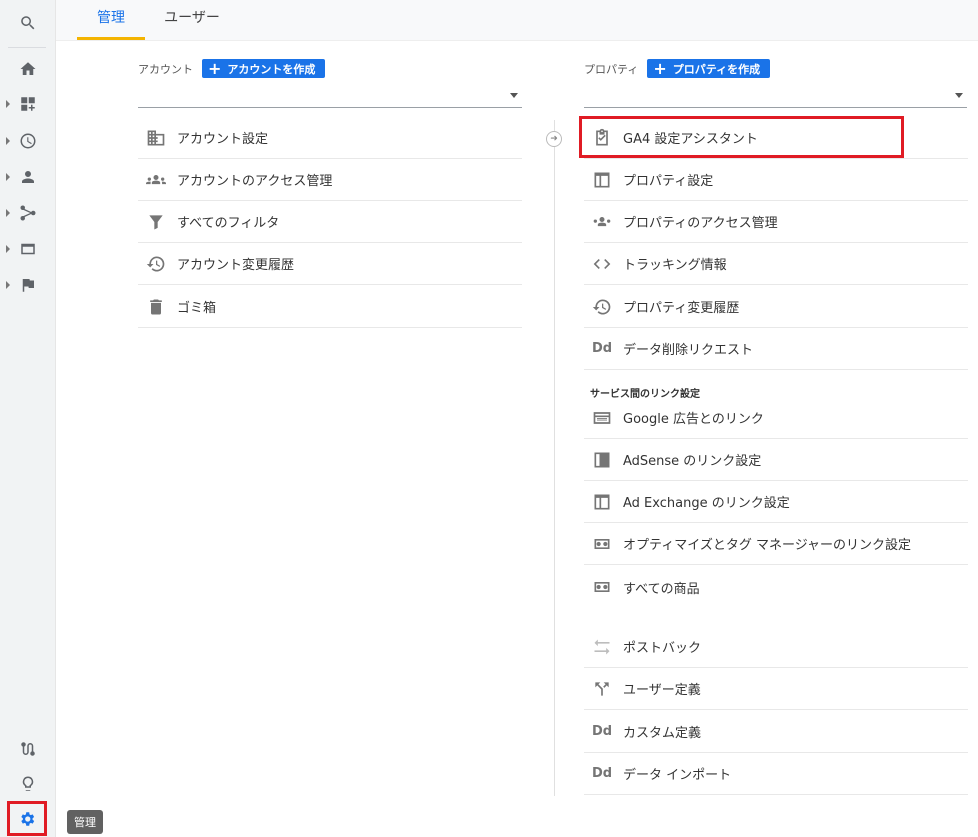  I want to click on all-products-label: すべての商品, so click(661, 589).